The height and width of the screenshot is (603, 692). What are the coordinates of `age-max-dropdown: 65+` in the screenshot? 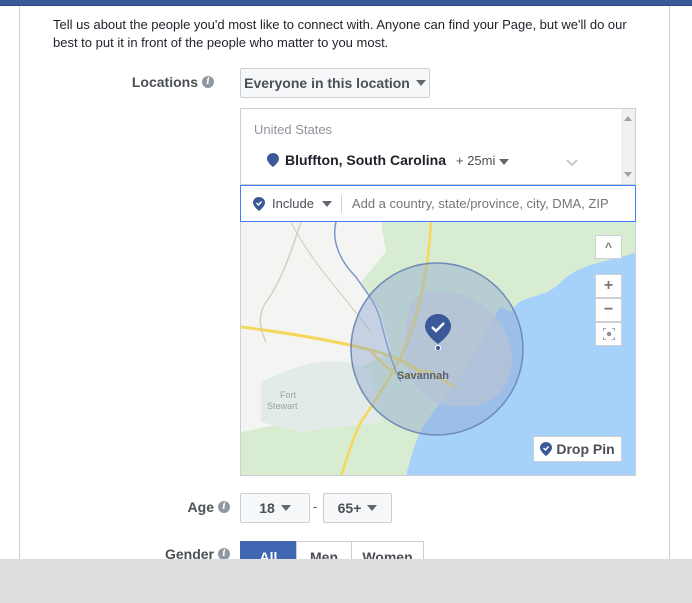 It's located at (357, 508).